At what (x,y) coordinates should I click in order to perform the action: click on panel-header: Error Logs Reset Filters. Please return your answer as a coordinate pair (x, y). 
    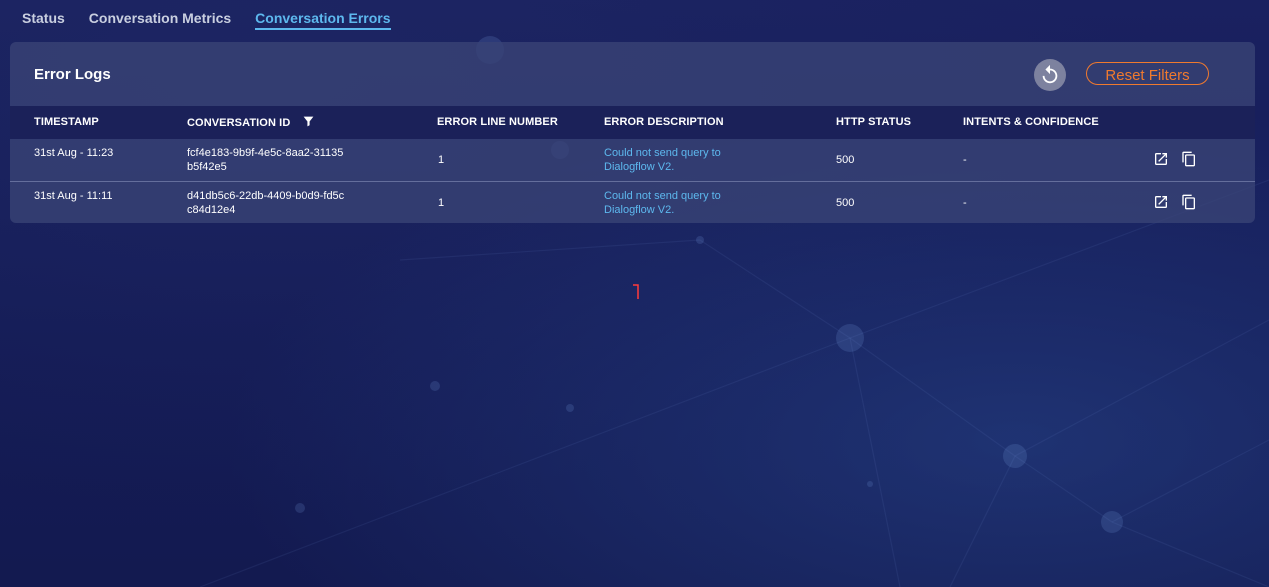
    Looking at the image, I should click on (632, 74).